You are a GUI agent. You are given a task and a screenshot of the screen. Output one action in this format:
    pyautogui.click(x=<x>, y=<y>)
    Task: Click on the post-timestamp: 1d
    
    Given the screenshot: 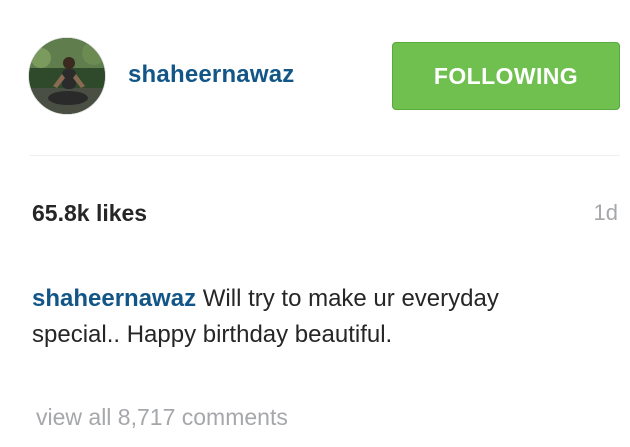 What is the action you would take?
    pyautogui.click(x=606, y=213)
    